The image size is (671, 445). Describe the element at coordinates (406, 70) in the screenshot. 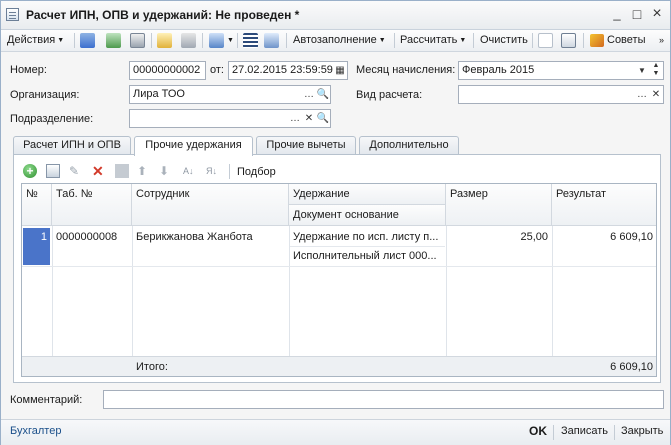

I see `month-label: Месяц начисления:` at that location.